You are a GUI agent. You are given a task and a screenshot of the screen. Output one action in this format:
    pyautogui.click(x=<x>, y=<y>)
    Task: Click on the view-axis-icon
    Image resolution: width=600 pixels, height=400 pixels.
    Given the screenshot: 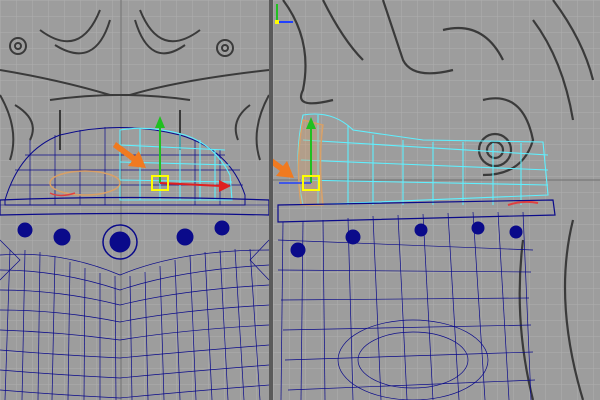 What is the action you would take?
    pyautogui.click(x=284, y=14)
    